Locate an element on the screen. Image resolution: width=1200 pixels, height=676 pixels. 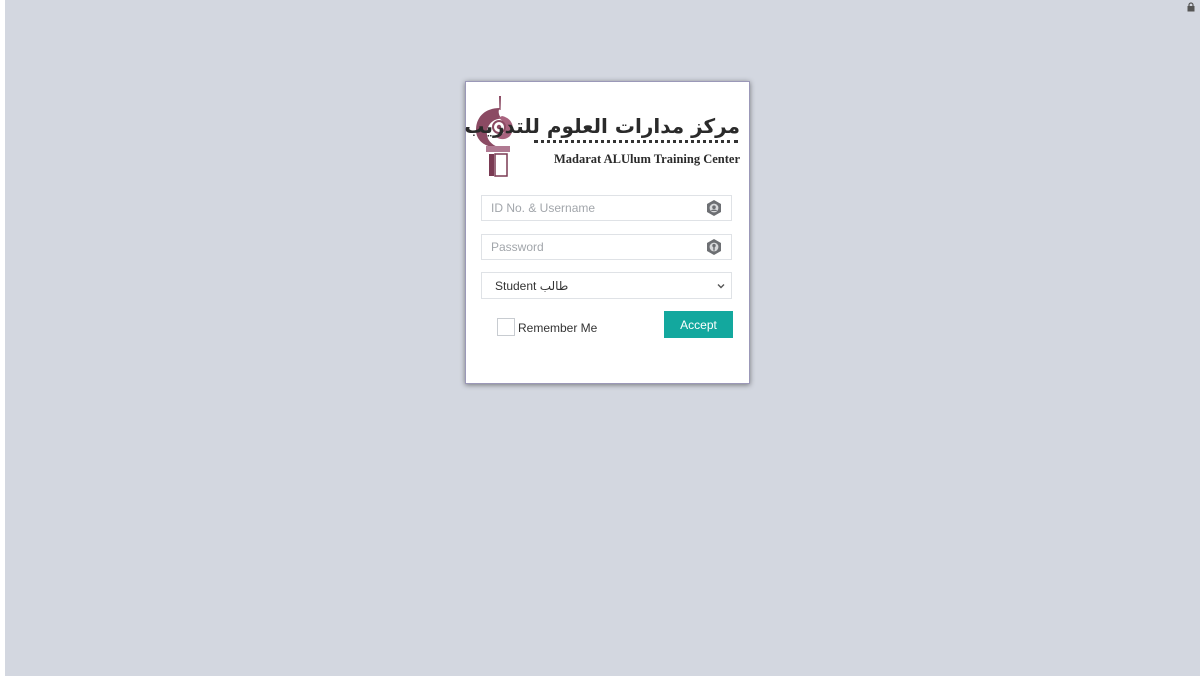
password-field is located at coordinates (606, 247).